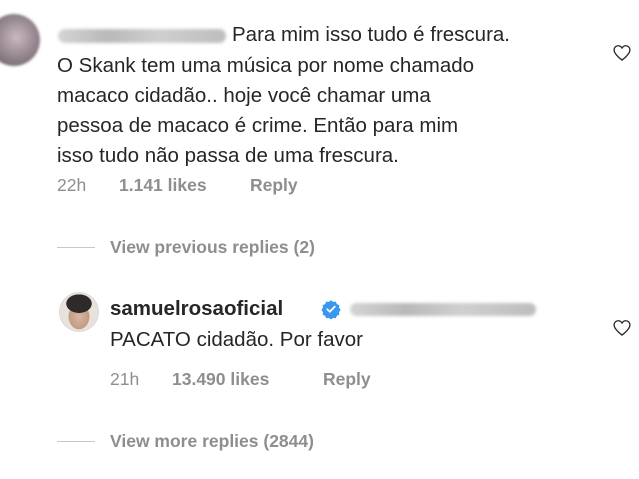 The image size is (639, 479). What do you see at coordinates (228, 155) in the screenshot?
I see `comment-text-line-5: isso tudo não passa de uma frescura.` at bounding box center [228, 155].